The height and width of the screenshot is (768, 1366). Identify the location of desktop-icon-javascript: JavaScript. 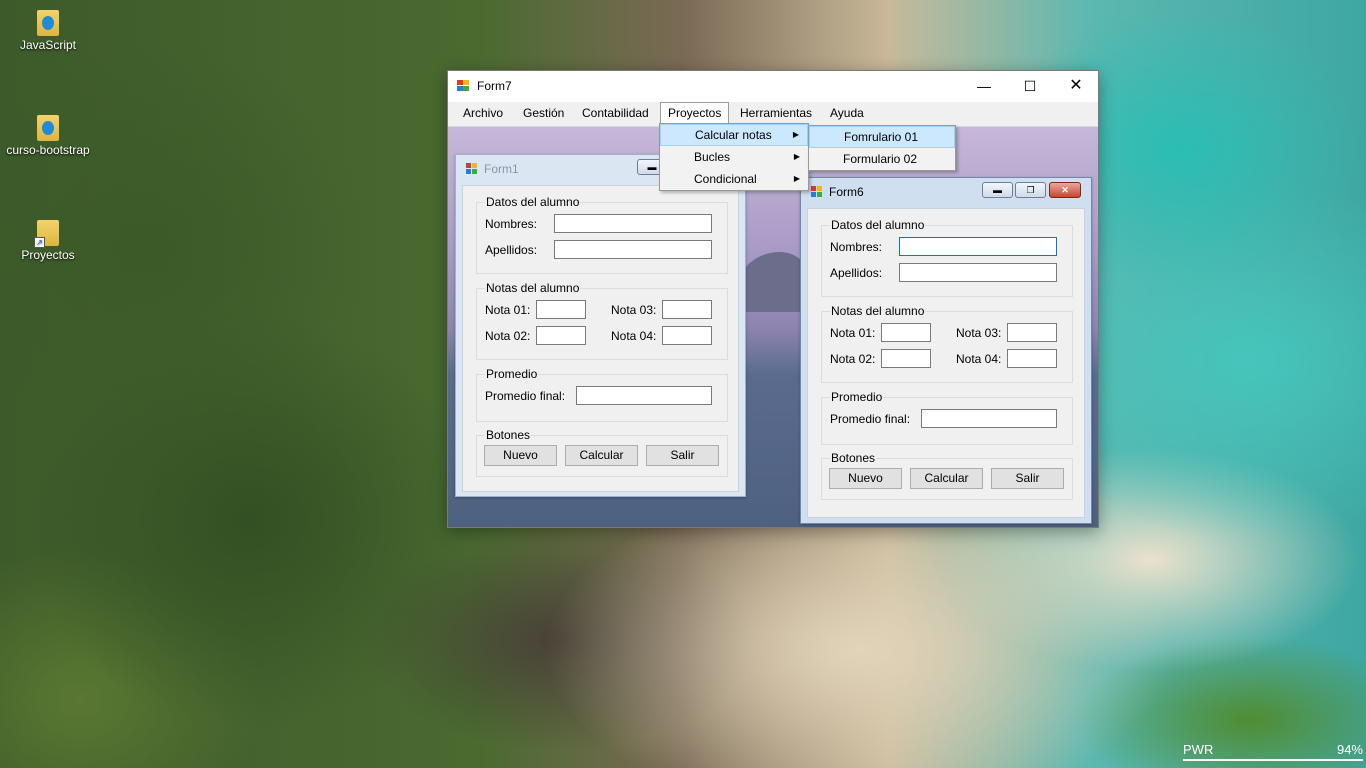
(48, 31).